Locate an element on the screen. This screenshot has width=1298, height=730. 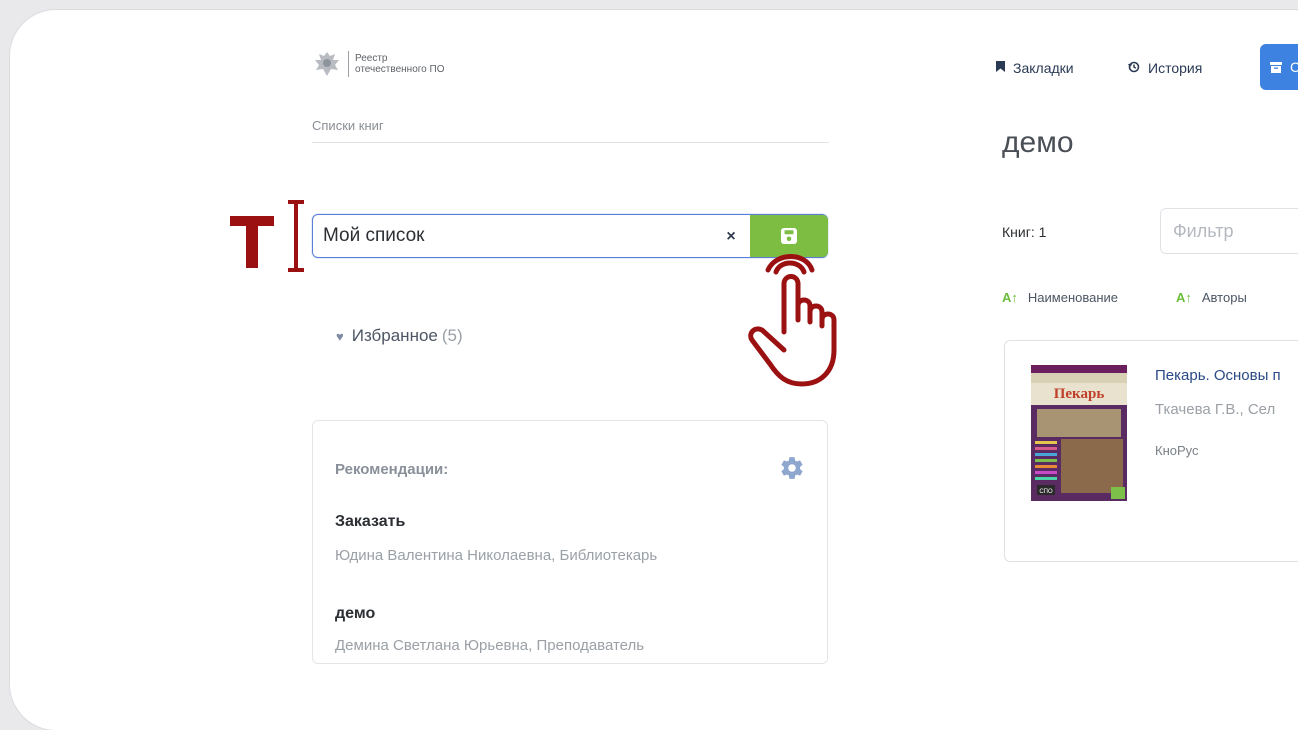
coat-of-arms-icon is located at coordinates (327, 64).